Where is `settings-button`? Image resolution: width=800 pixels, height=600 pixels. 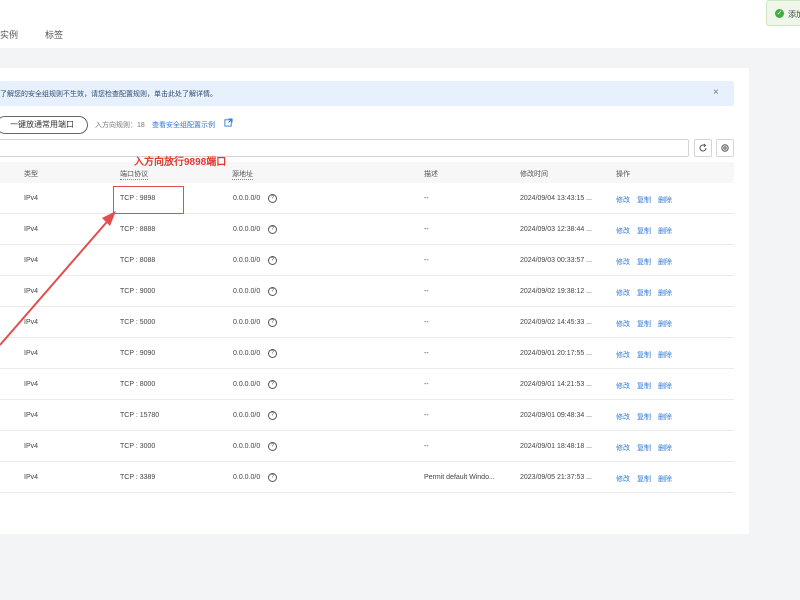 settings-button is located at coordinates (725, 148).